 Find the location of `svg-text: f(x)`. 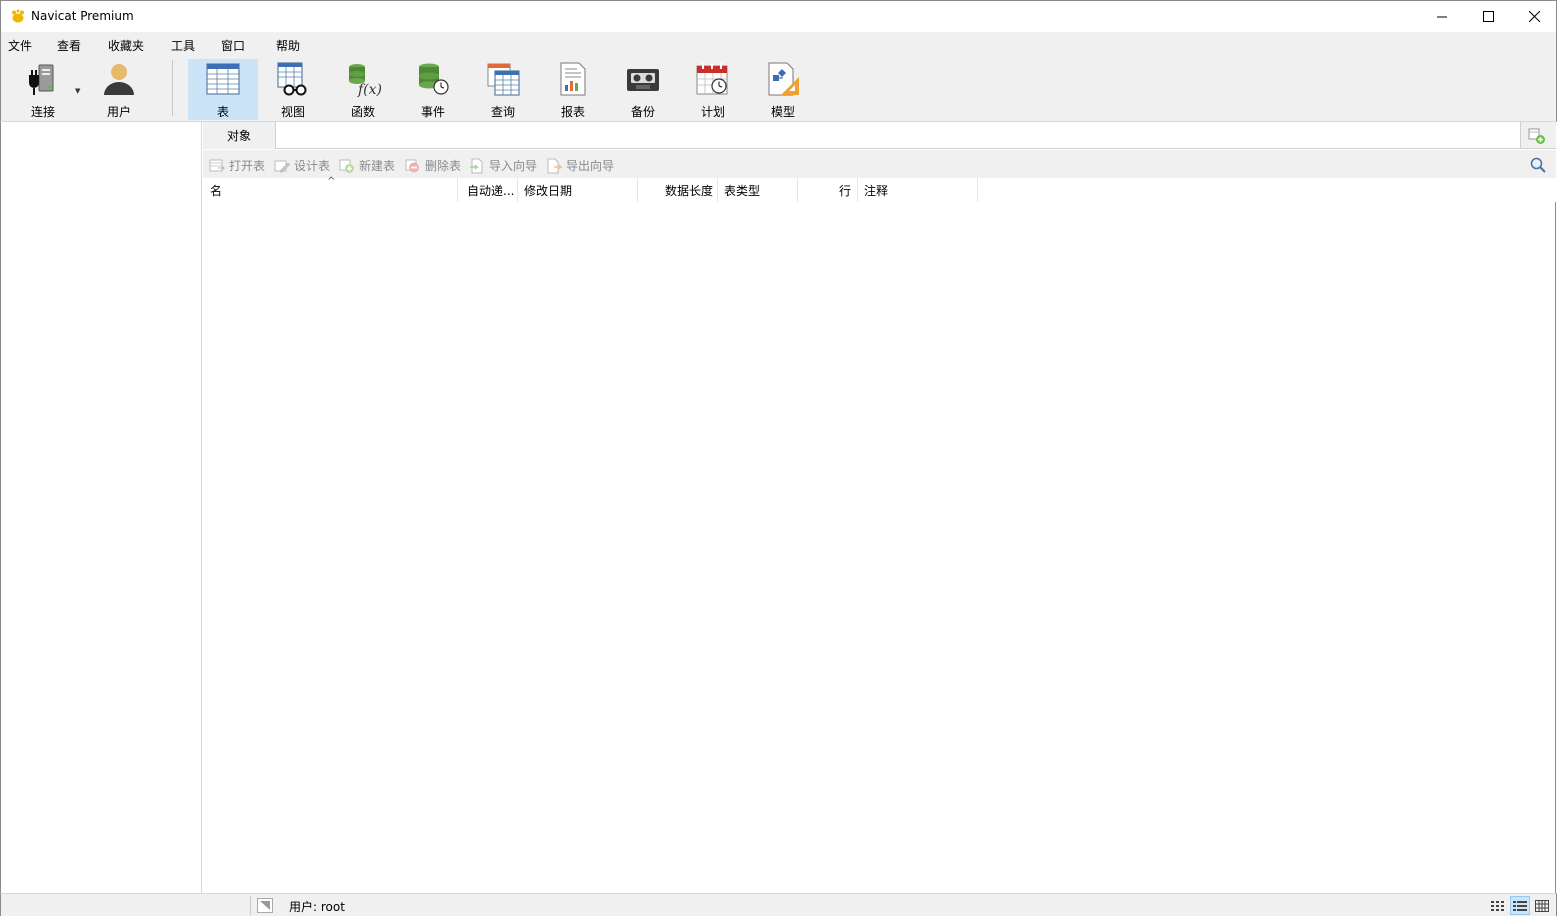

svg-text: f(x) is located at coordinates (369, 89).